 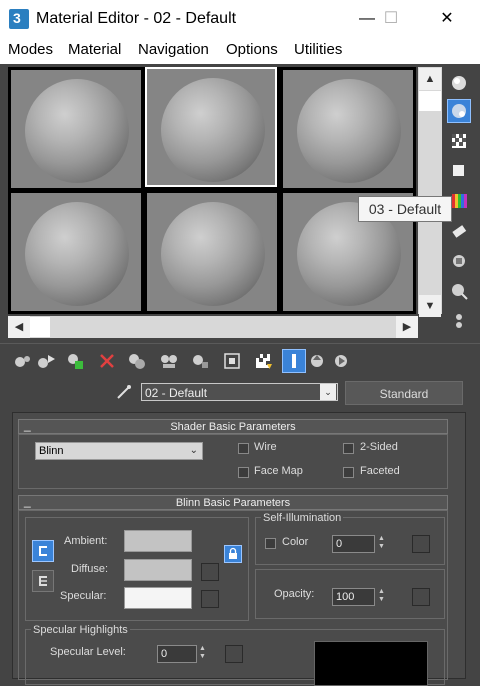 I want to click on lock-diffuse-specular-icon, so click(x=43, y=581).